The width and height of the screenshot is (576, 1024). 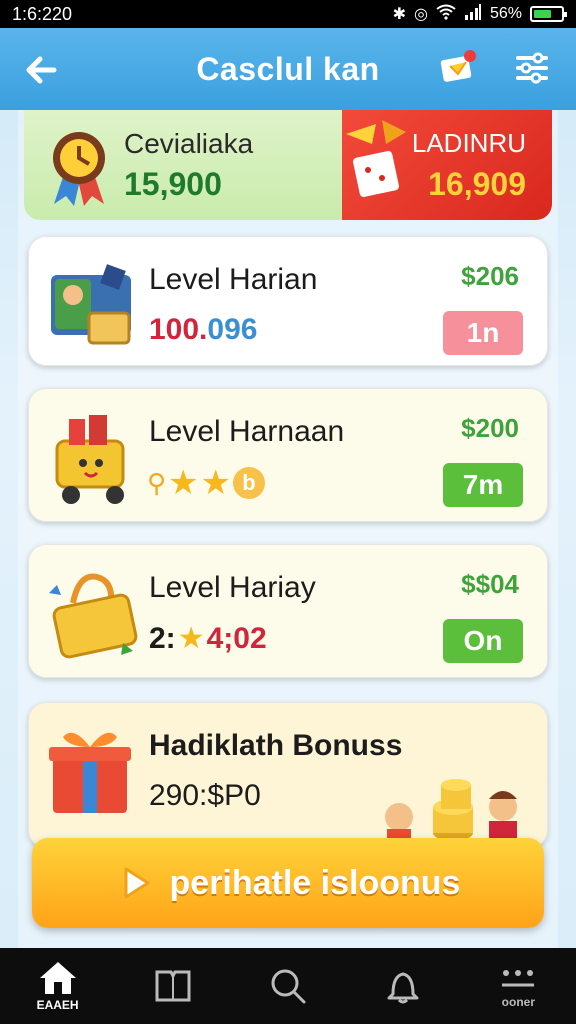 What do you see at coordinates (137, 883) in the screenshot?
I see `play-arrow-icon` at bounding box center [137, 883].